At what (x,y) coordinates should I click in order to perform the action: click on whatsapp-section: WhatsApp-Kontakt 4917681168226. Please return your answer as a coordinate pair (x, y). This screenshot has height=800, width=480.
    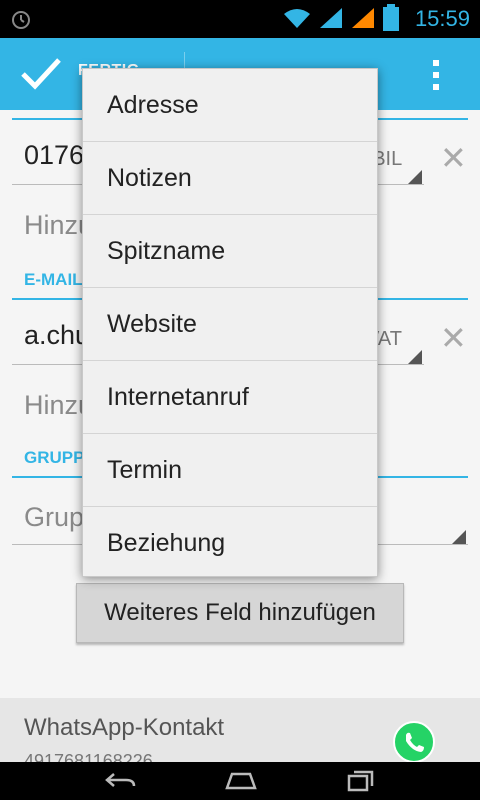
    Looking at the image, I should click on (240, 731).